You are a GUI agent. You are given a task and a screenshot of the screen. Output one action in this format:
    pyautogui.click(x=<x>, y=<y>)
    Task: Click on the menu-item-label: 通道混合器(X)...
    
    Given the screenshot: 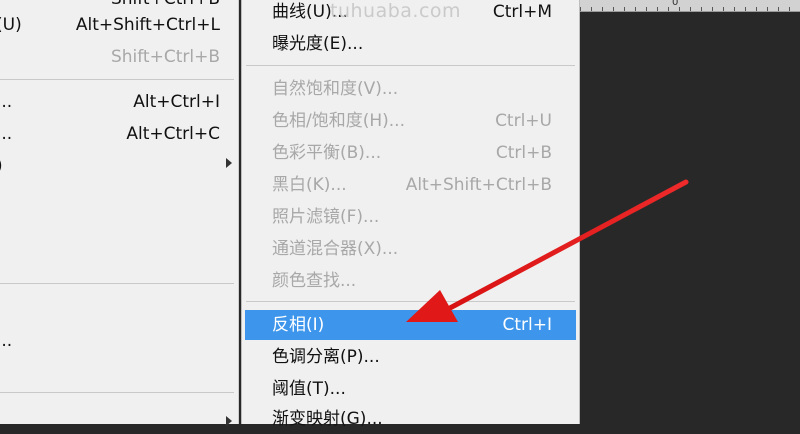 What is the action you would take?
    pyautogui.click(x=335, y=249)
    